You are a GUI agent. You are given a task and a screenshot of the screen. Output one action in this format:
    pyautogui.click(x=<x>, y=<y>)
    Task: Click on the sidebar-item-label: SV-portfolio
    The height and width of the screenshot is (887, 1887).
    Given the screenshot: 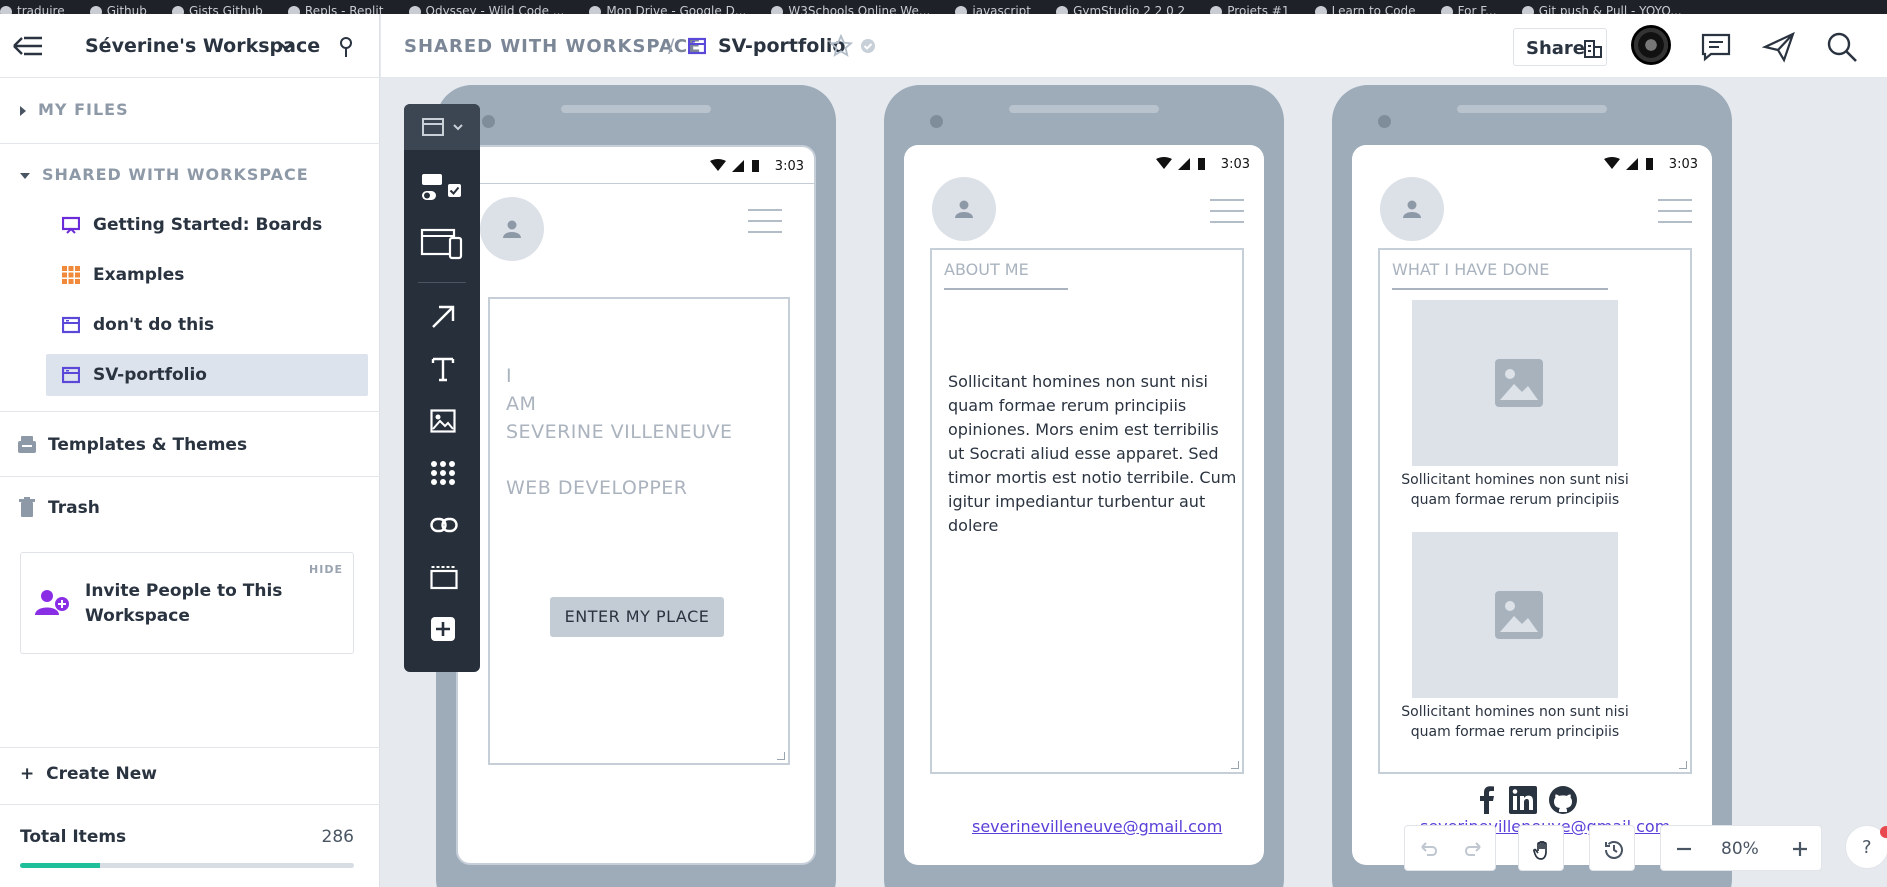 What is the action you would take?
    pyautogui.click(x=150, y=375)
    